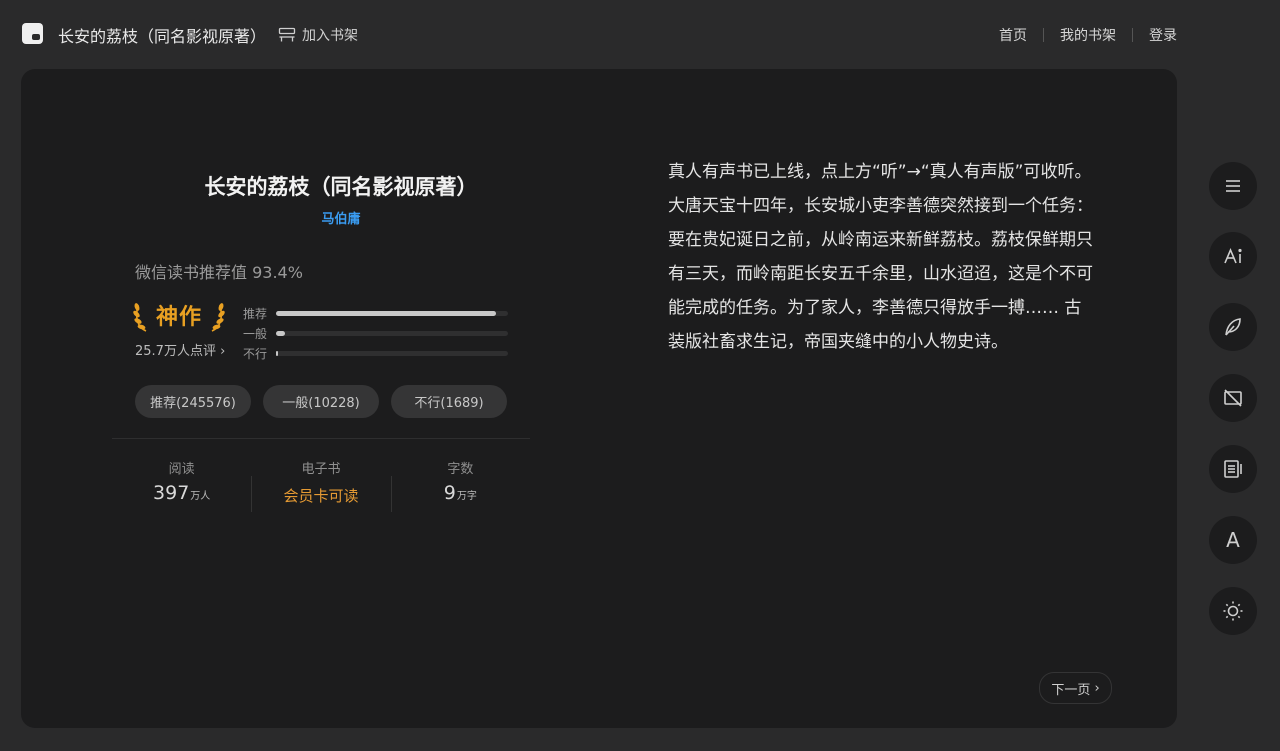 This screenshot has height=751, width=1280. I want to click on hide-icon, so click(1233, 398).